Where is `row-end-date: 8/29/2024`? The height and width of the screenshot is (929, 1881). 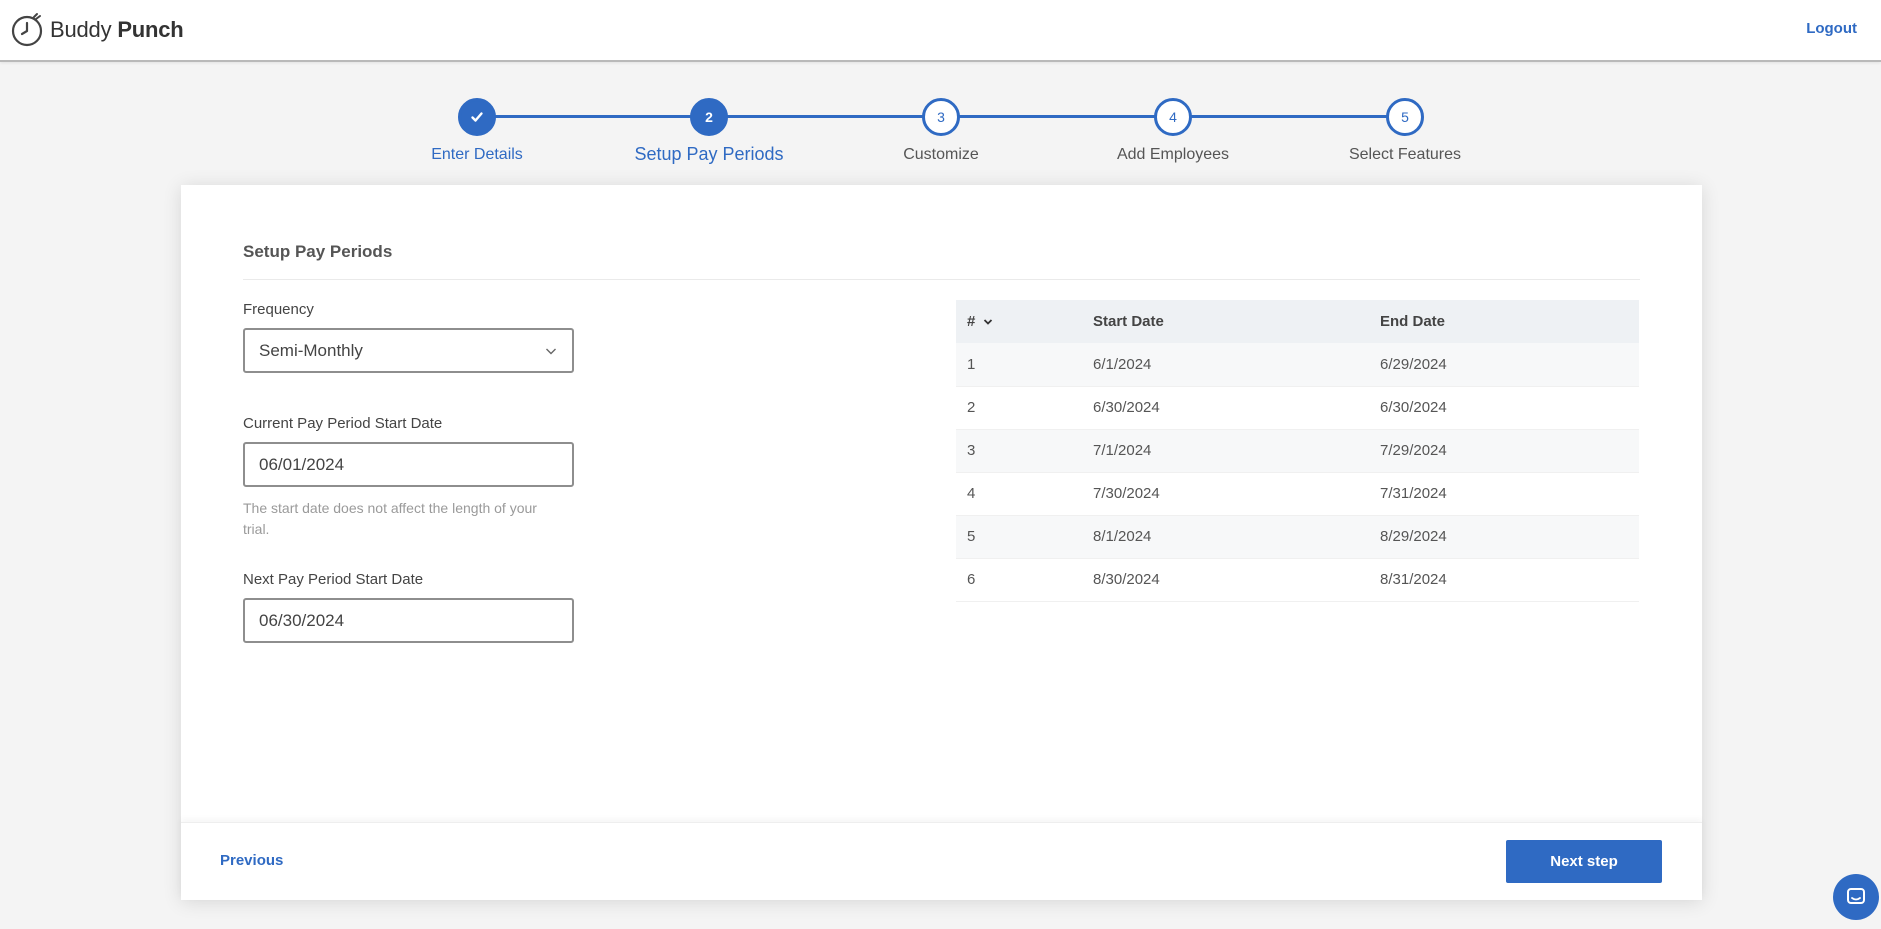
row-end-date: 8/29/2024 is located at coordinates (1504, 537).